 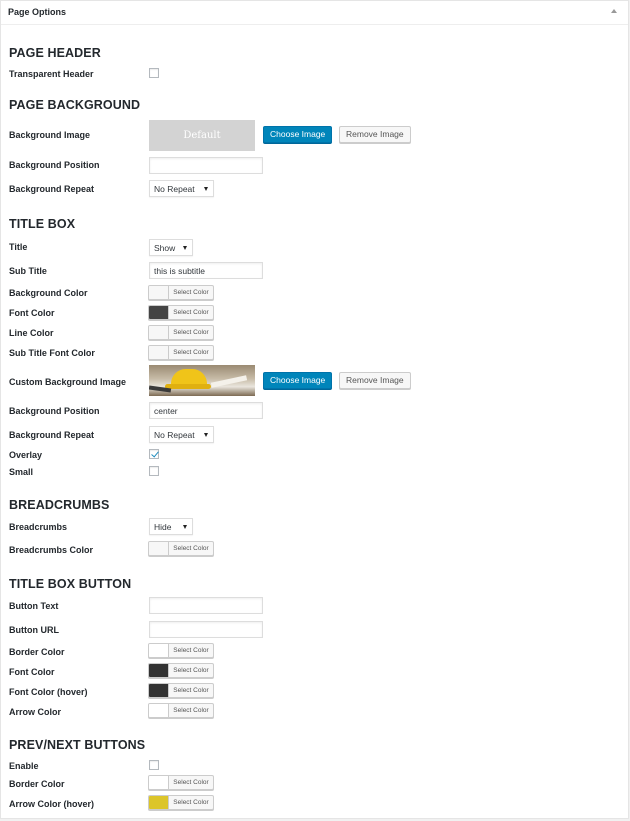 What do you see at coordinates (55, 53) in the screenshot?
I see `section-page-header: PAGE HEADER` at bounding box center [55, 53].